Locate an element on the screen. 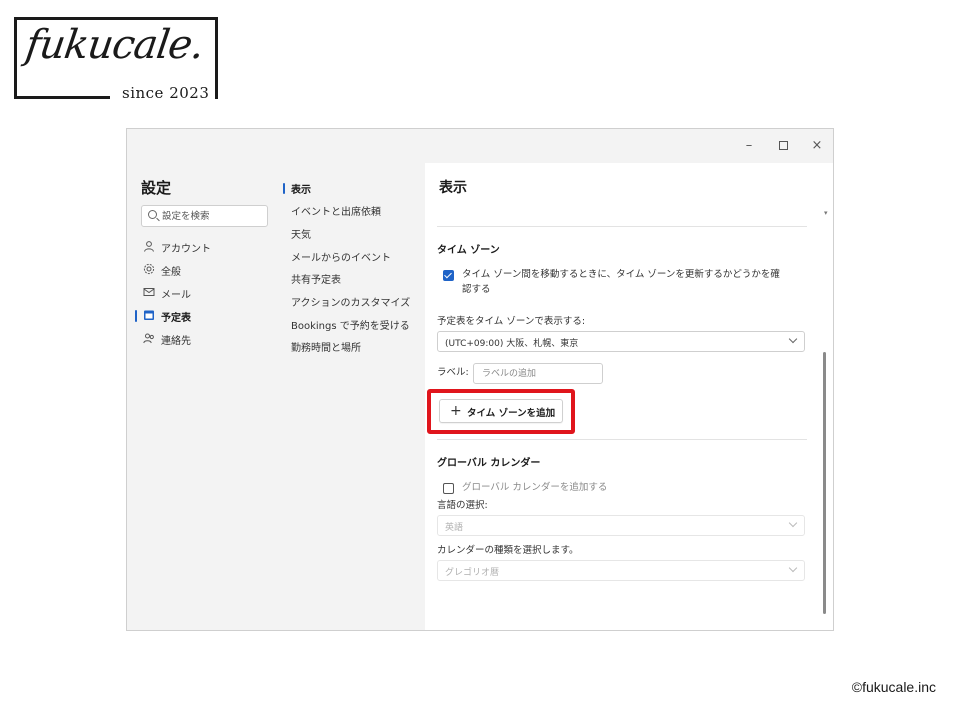  nav-item-label: 全般 is located at coordinates (171, 272).